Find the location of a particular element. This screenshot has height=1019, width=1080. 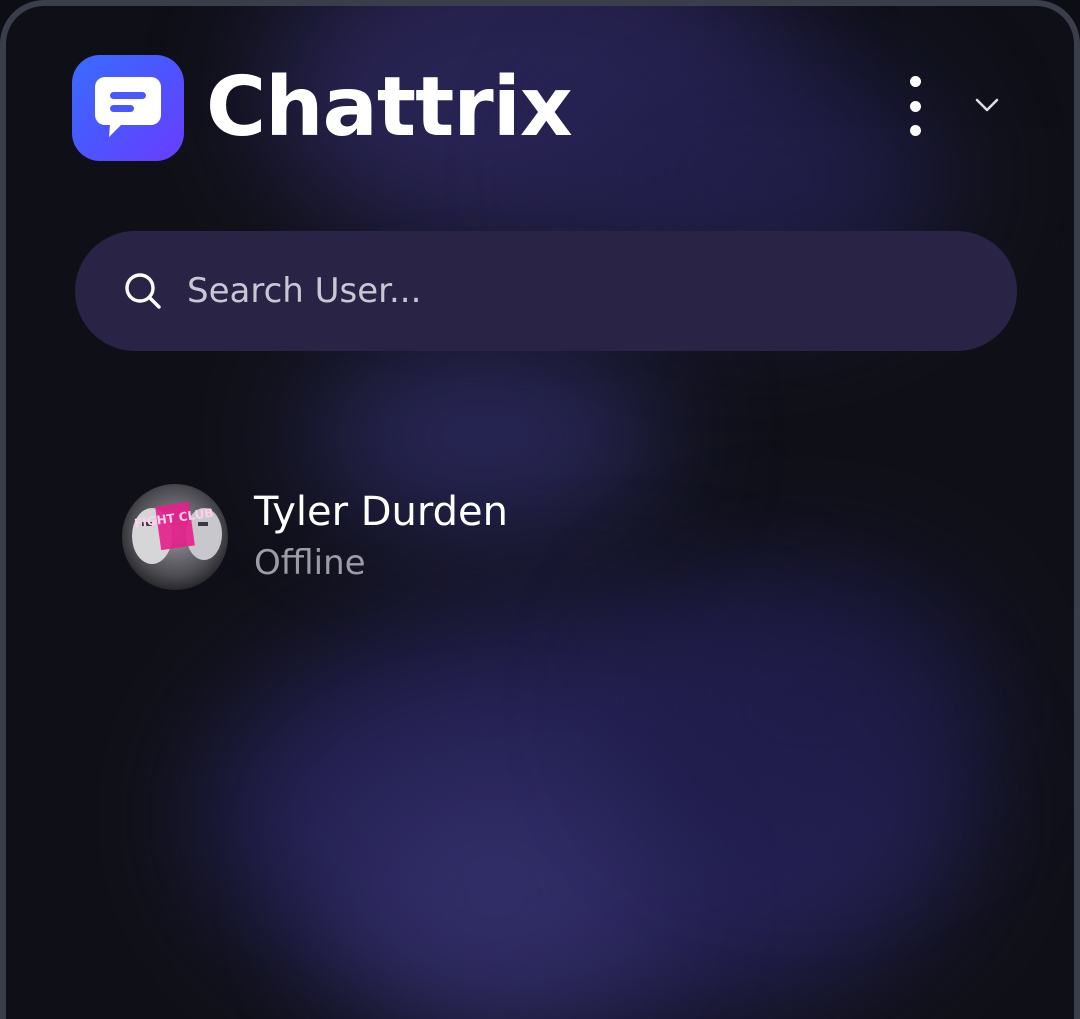

search-input is located at coordinates (567, 291).